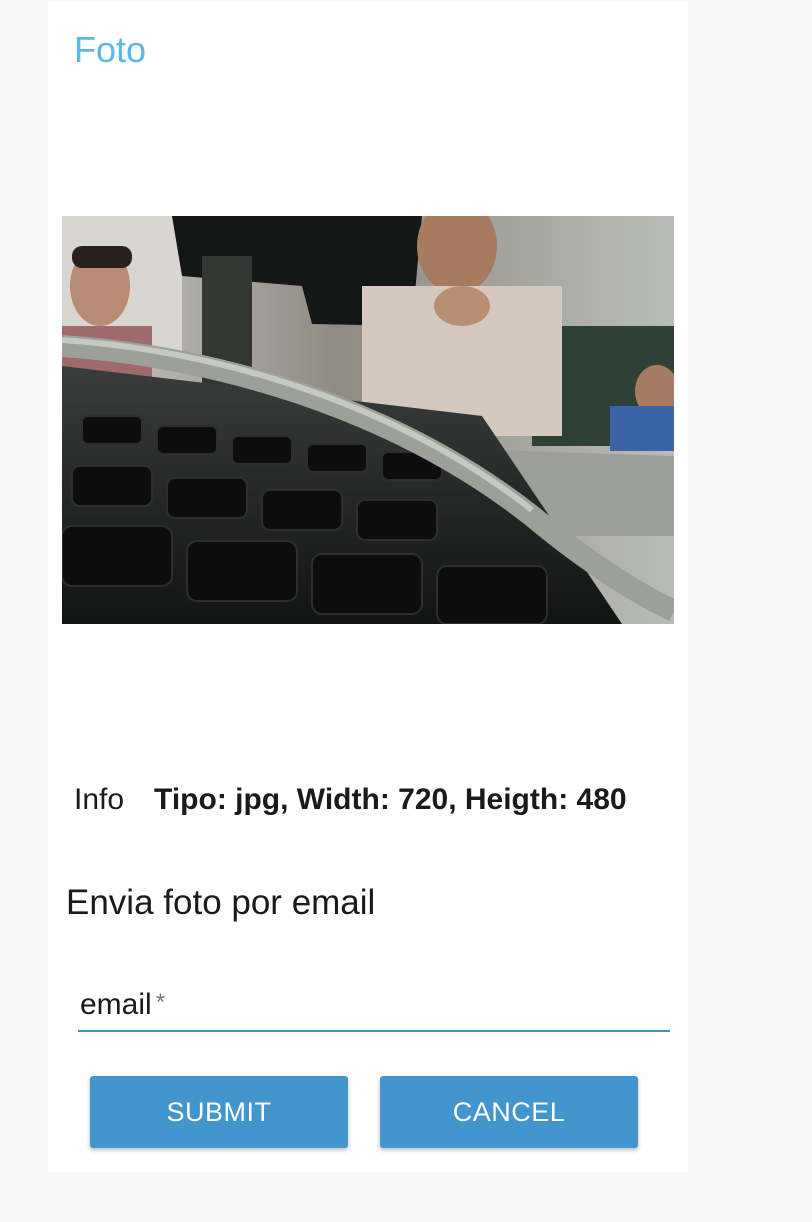 This screenshot has height=1222, width=812. I want to click on page-title: Foto, so click(110, 49).